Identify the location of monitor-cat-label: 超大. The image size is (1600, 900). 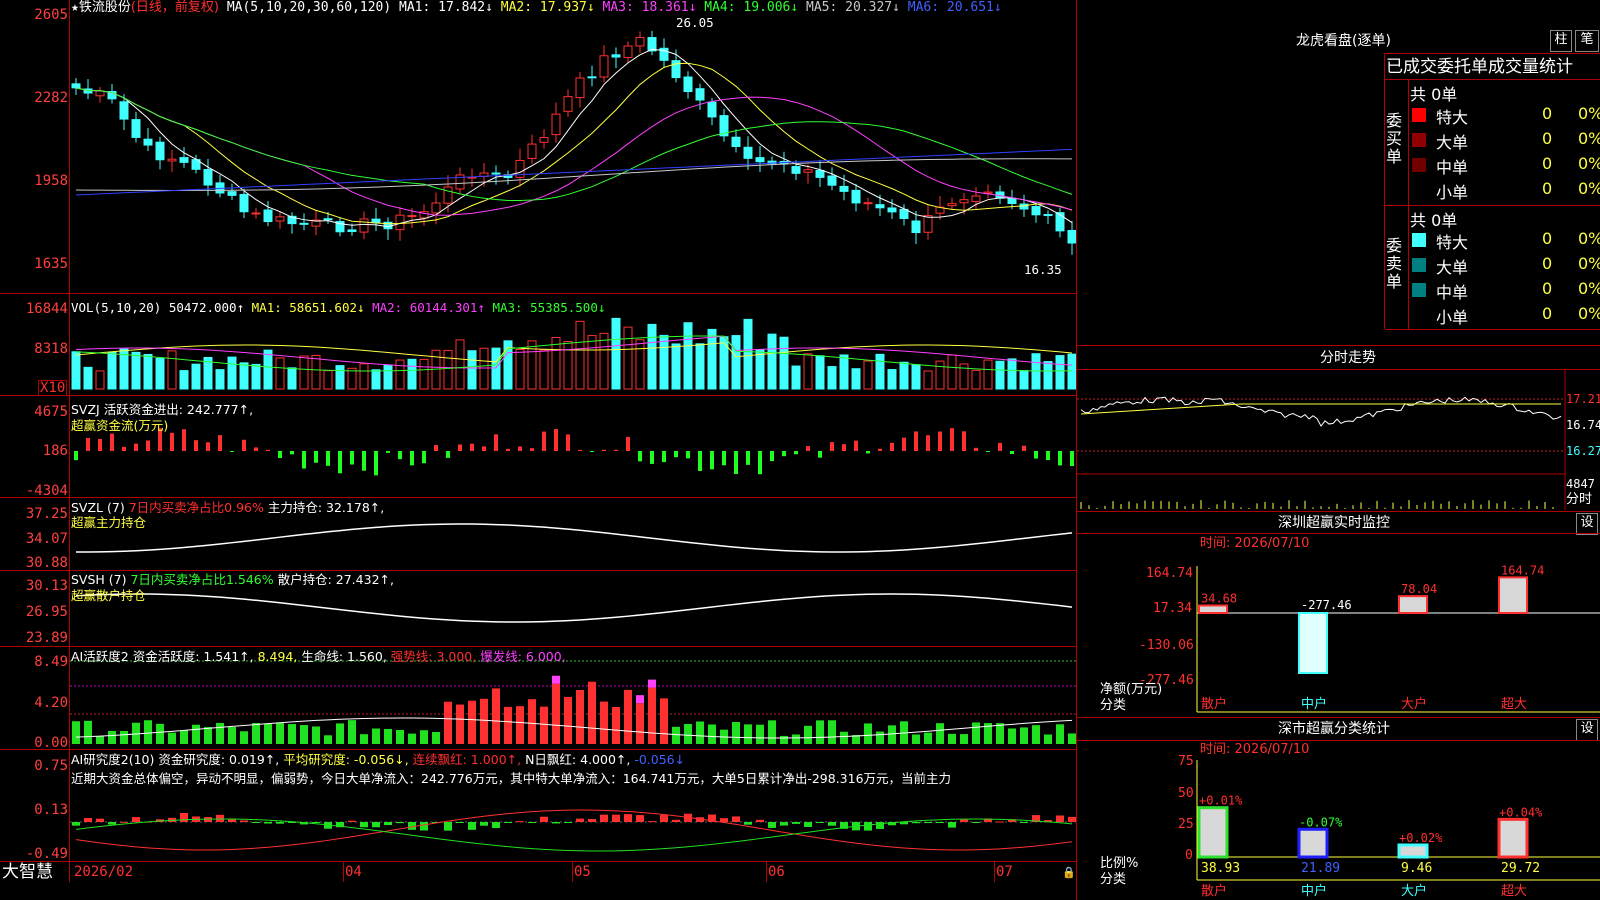
(1514, 704).